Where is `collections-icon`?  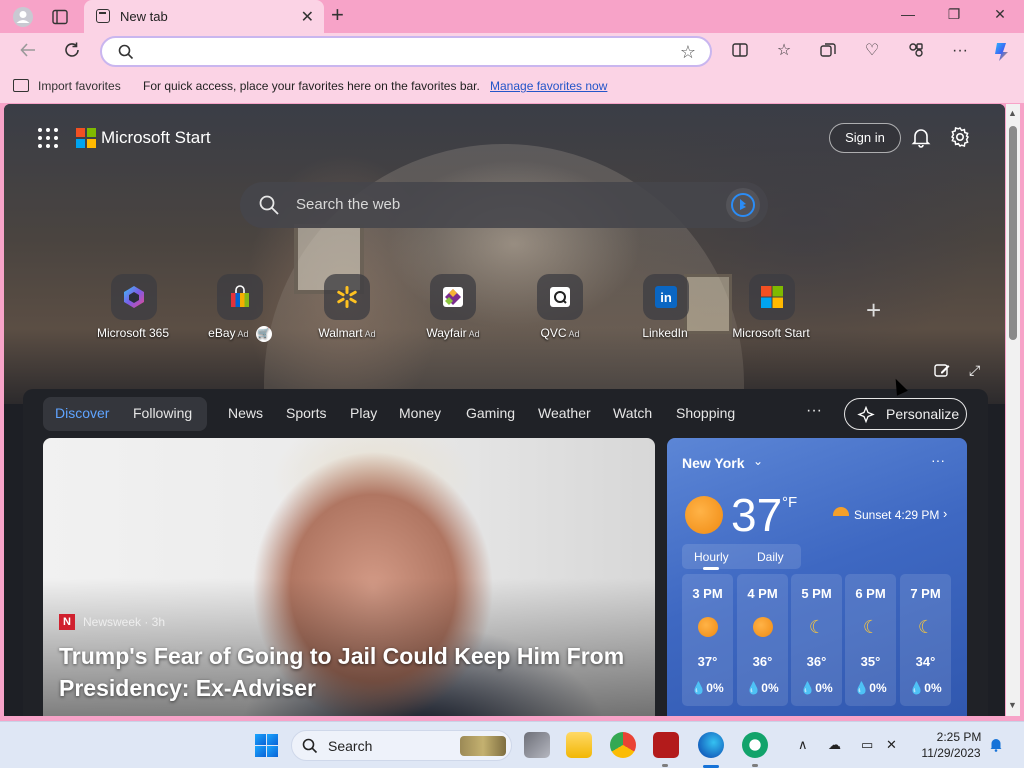
collections-icon is located at coordinates (828, 51).